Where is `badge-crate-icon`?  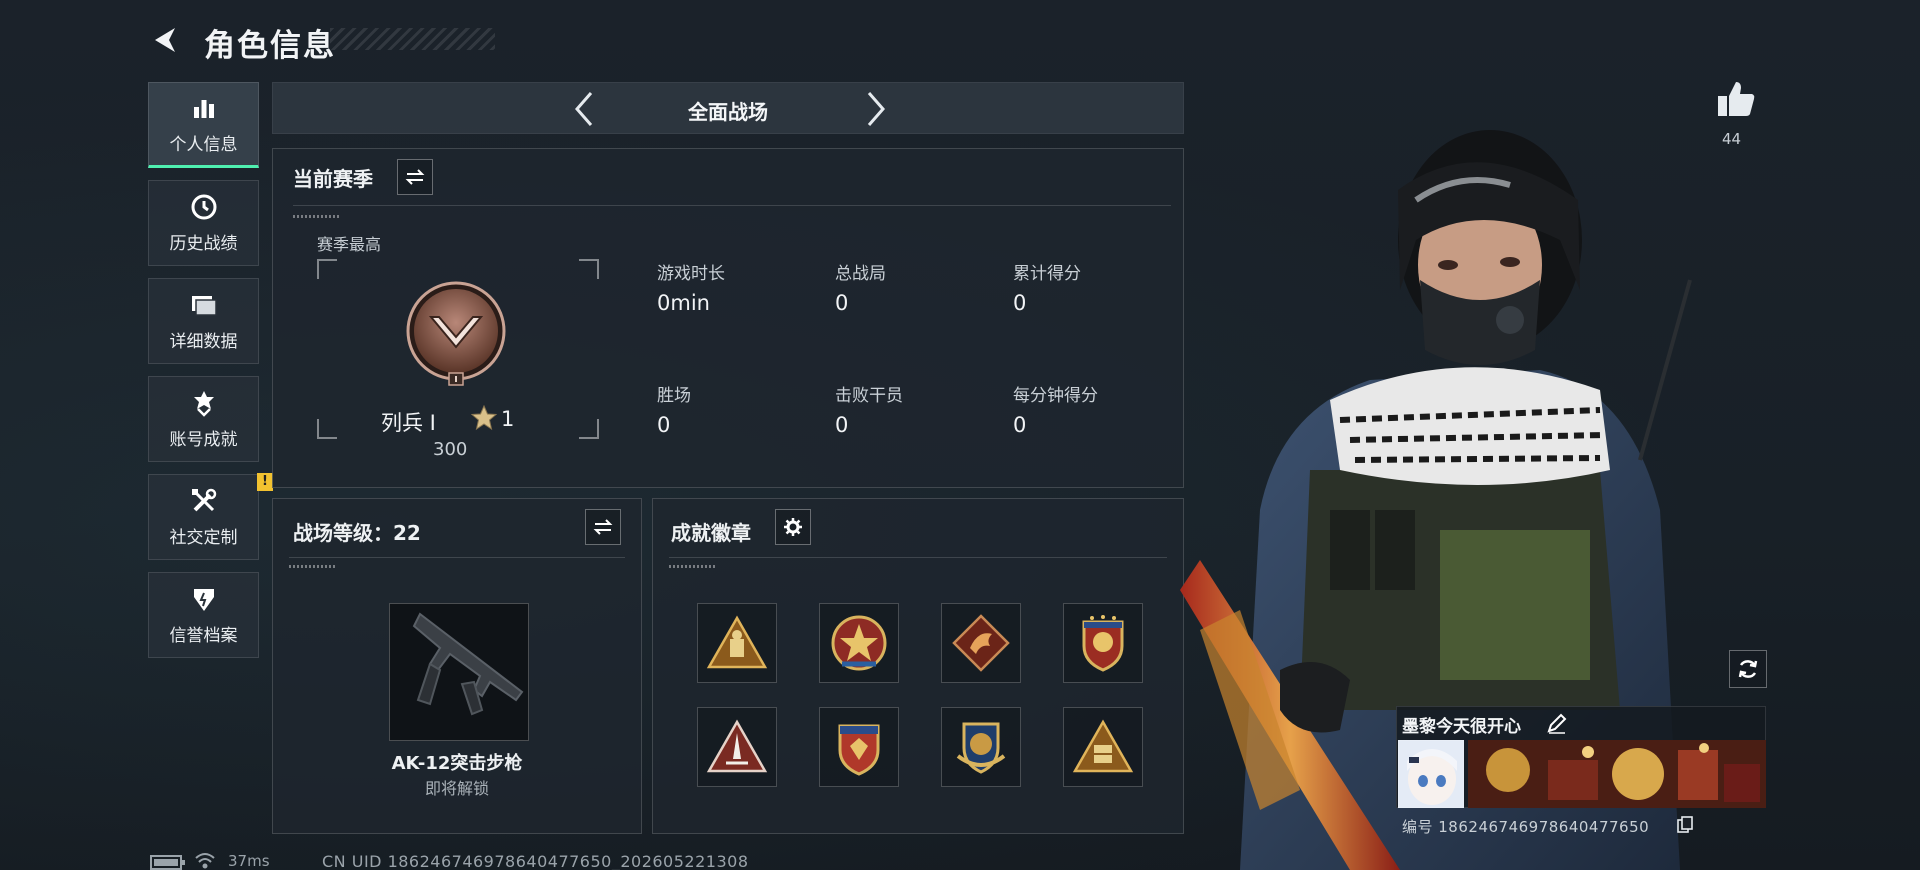
badge-crate-icon is located at coordinates (1103, 746).